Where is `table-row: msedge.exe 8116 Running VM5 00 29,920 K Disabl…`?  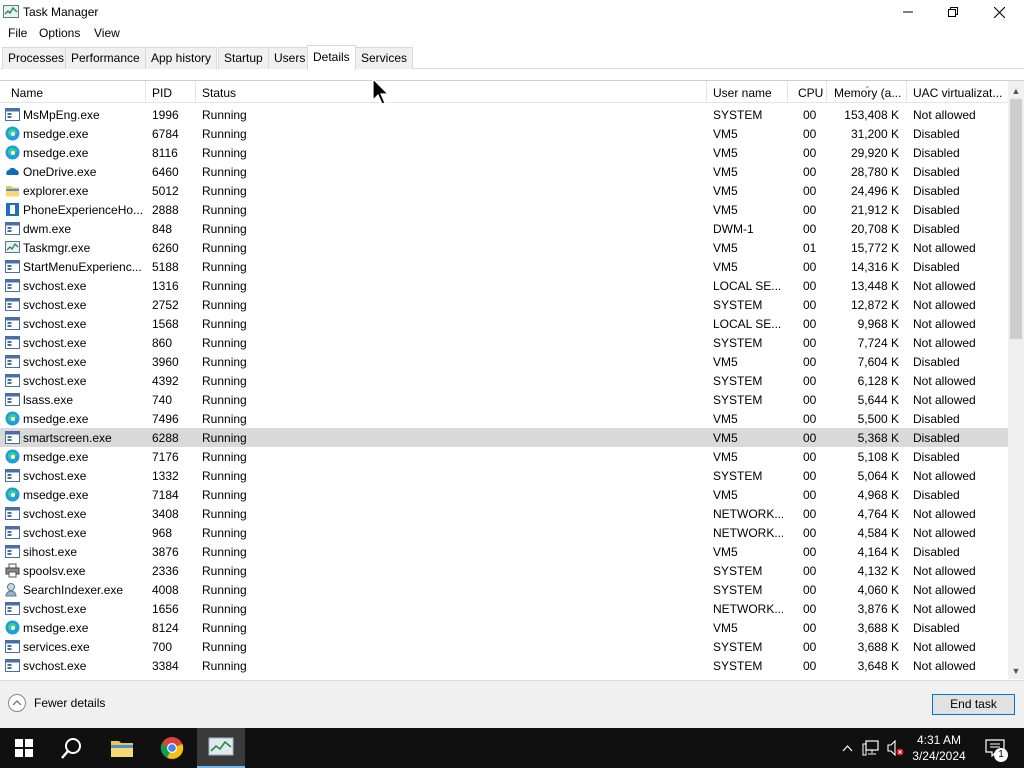 table-row: msedge.exe 8116 Running VM5 00 29,920 K Disabl… is located at coordinates (504, 152).